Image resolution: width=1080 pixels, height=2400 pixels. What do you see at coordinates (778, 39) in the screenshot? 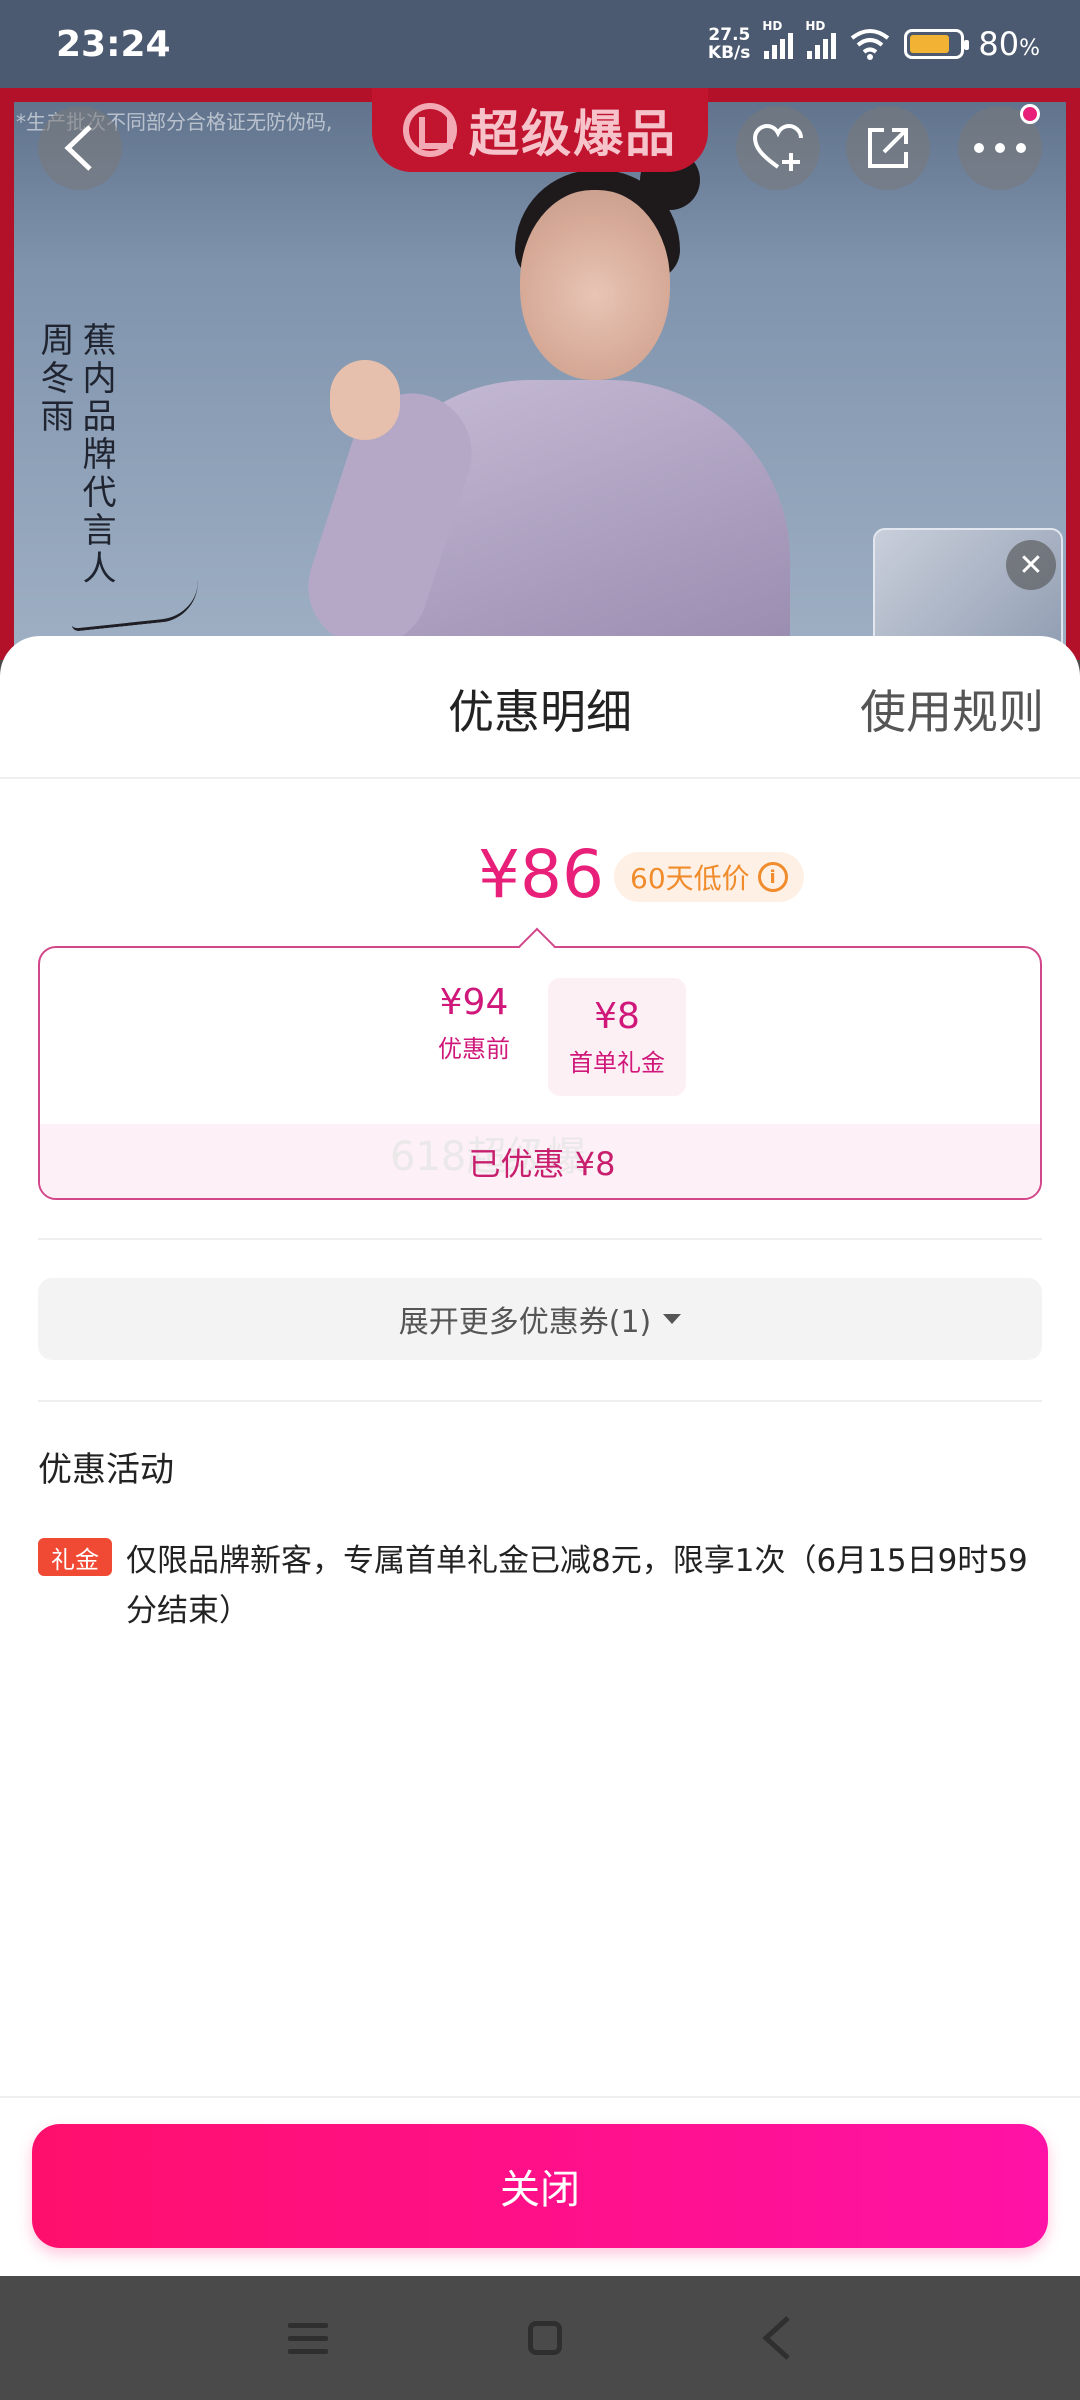
I see `signal-icon: HD` at bounding box center [778, 39].